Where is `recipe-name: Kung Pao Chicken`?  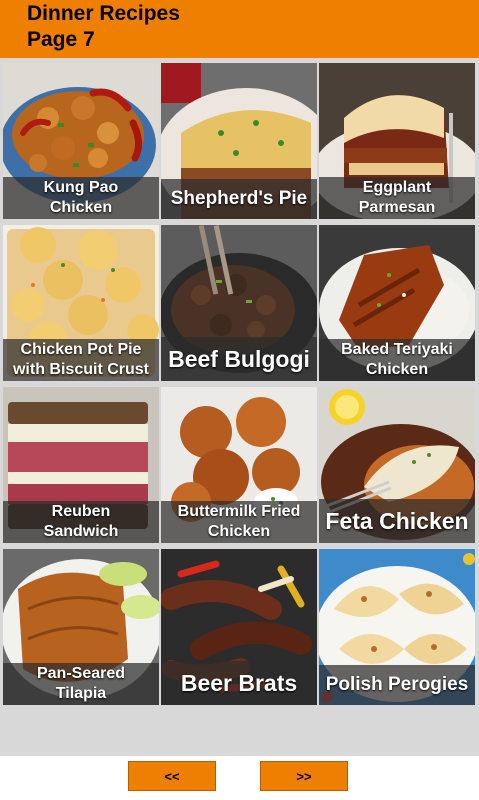
recipe-name: Kung Pao Chicken is located at coordinates (81, 197).